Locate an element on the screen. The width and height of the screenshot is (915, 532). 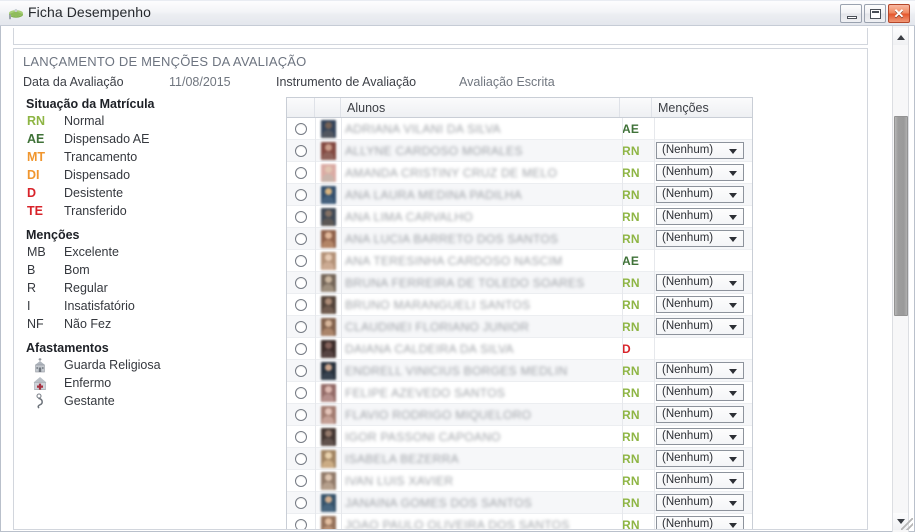
legend-label: Enfermo is located at coordinates (88, 383).